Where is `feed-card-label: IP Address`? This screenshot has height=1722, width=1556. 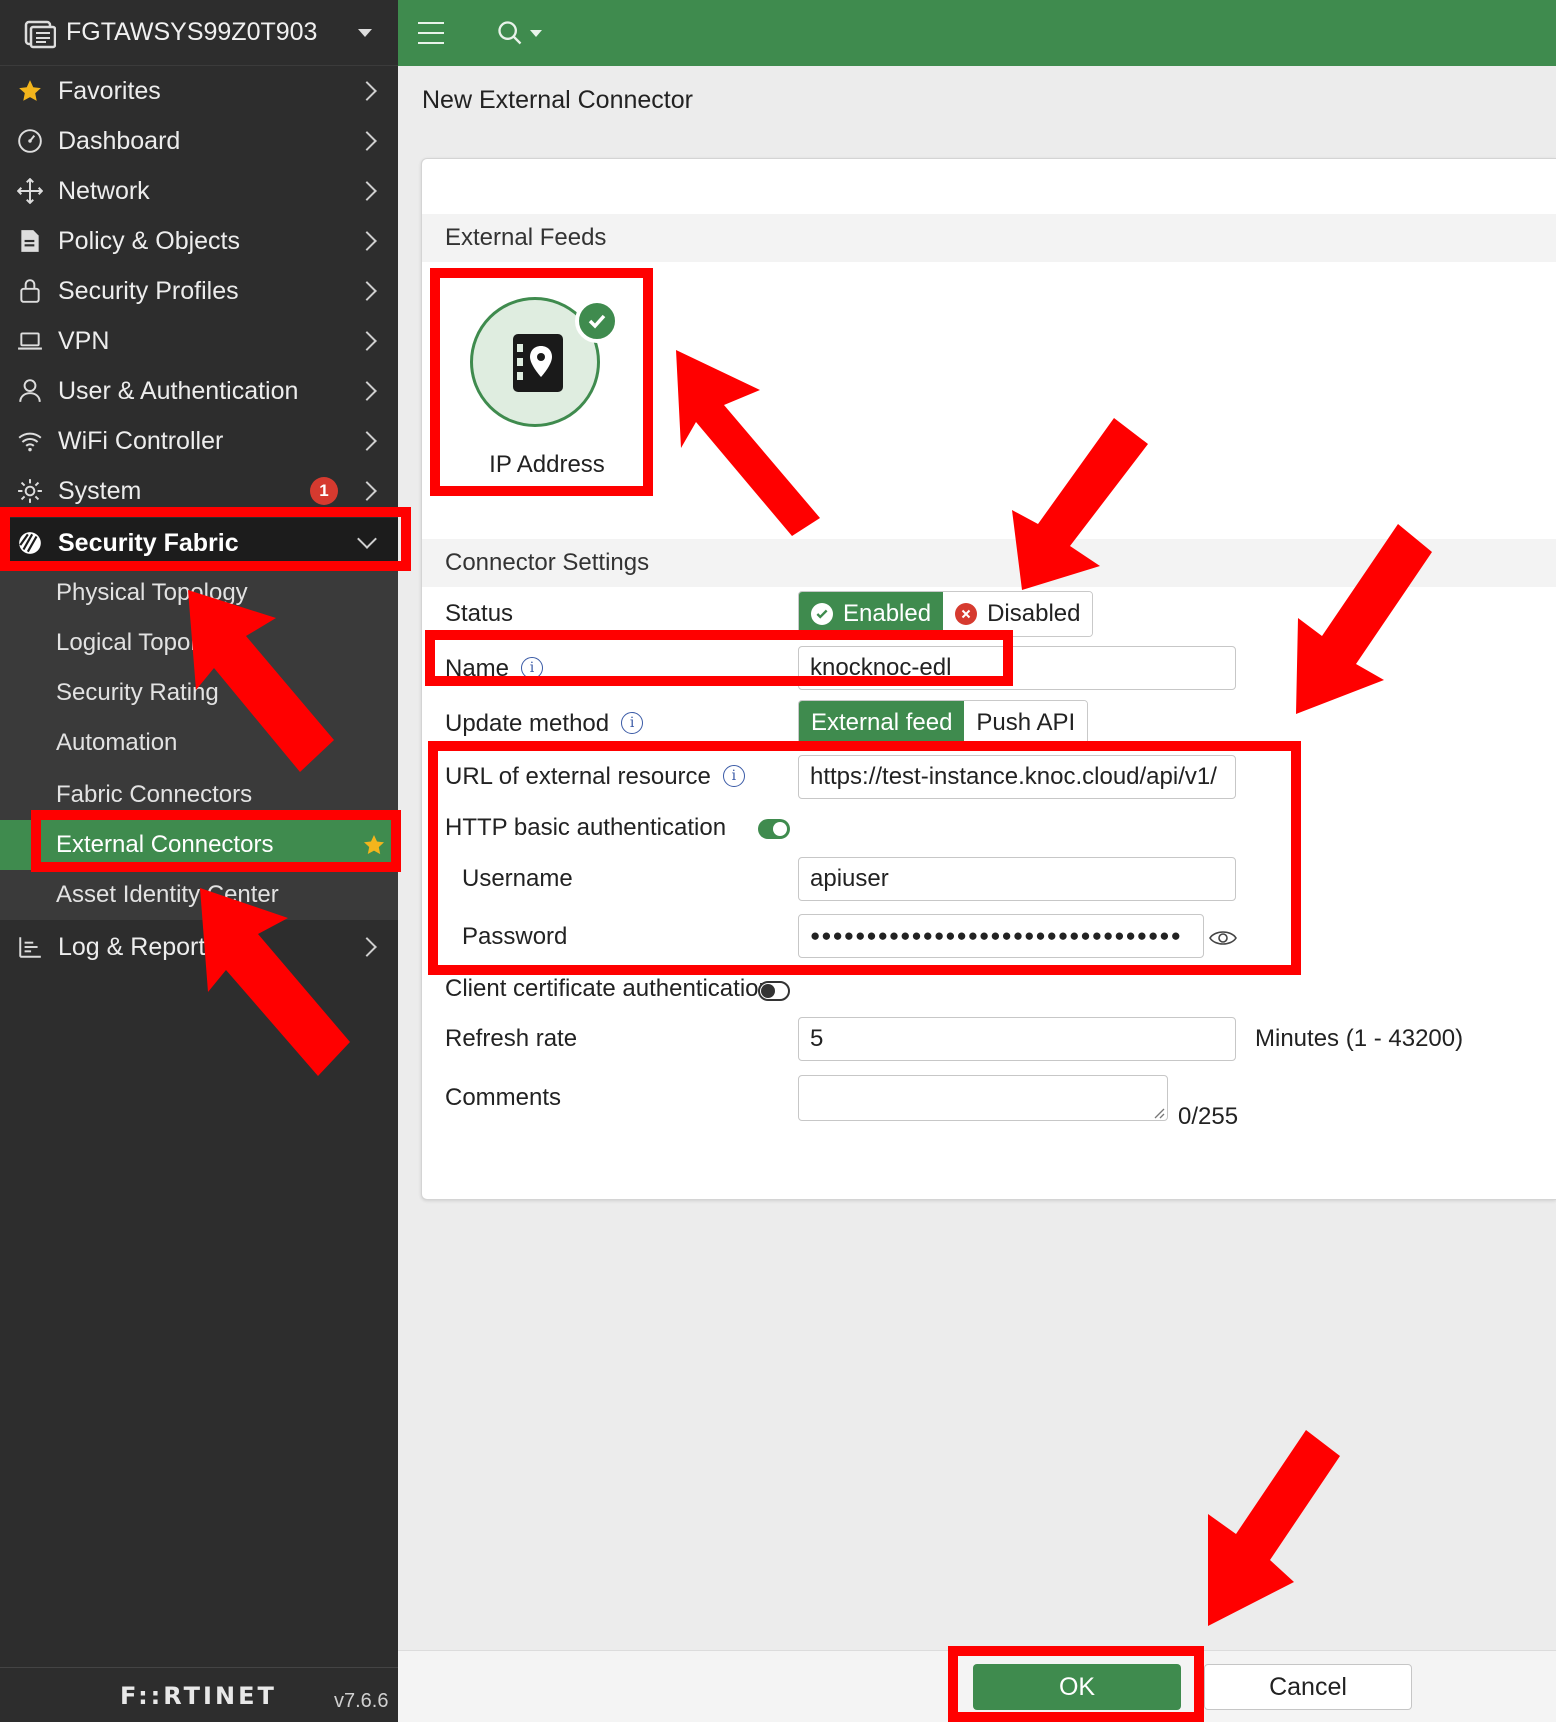 feed-card-label: IP Address is located at coordinates (547, 464).